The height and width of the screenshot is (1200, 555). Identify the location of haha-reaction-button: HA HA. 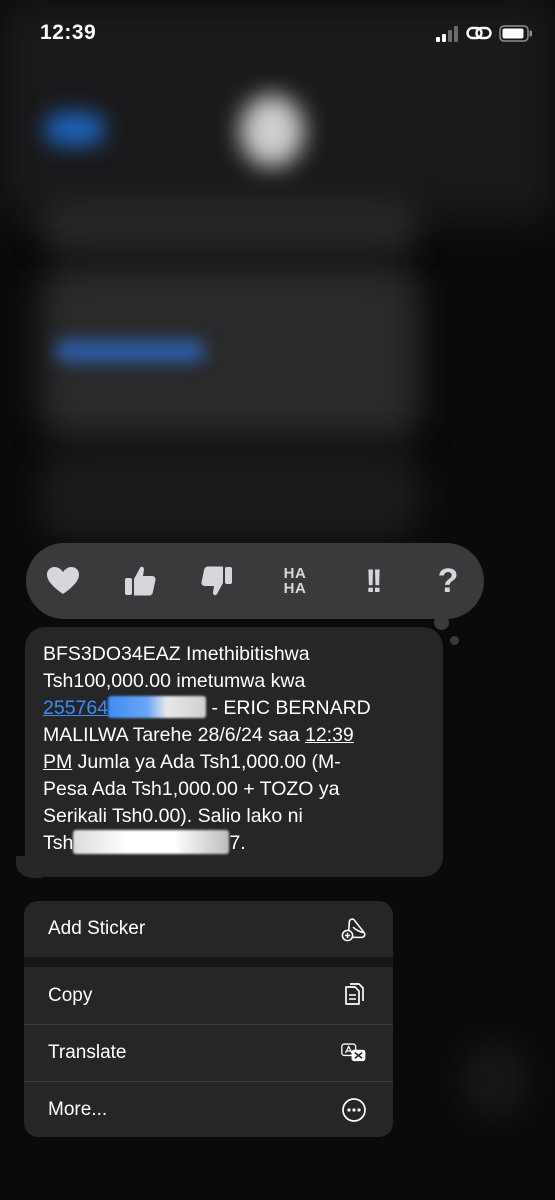
(295, 581).